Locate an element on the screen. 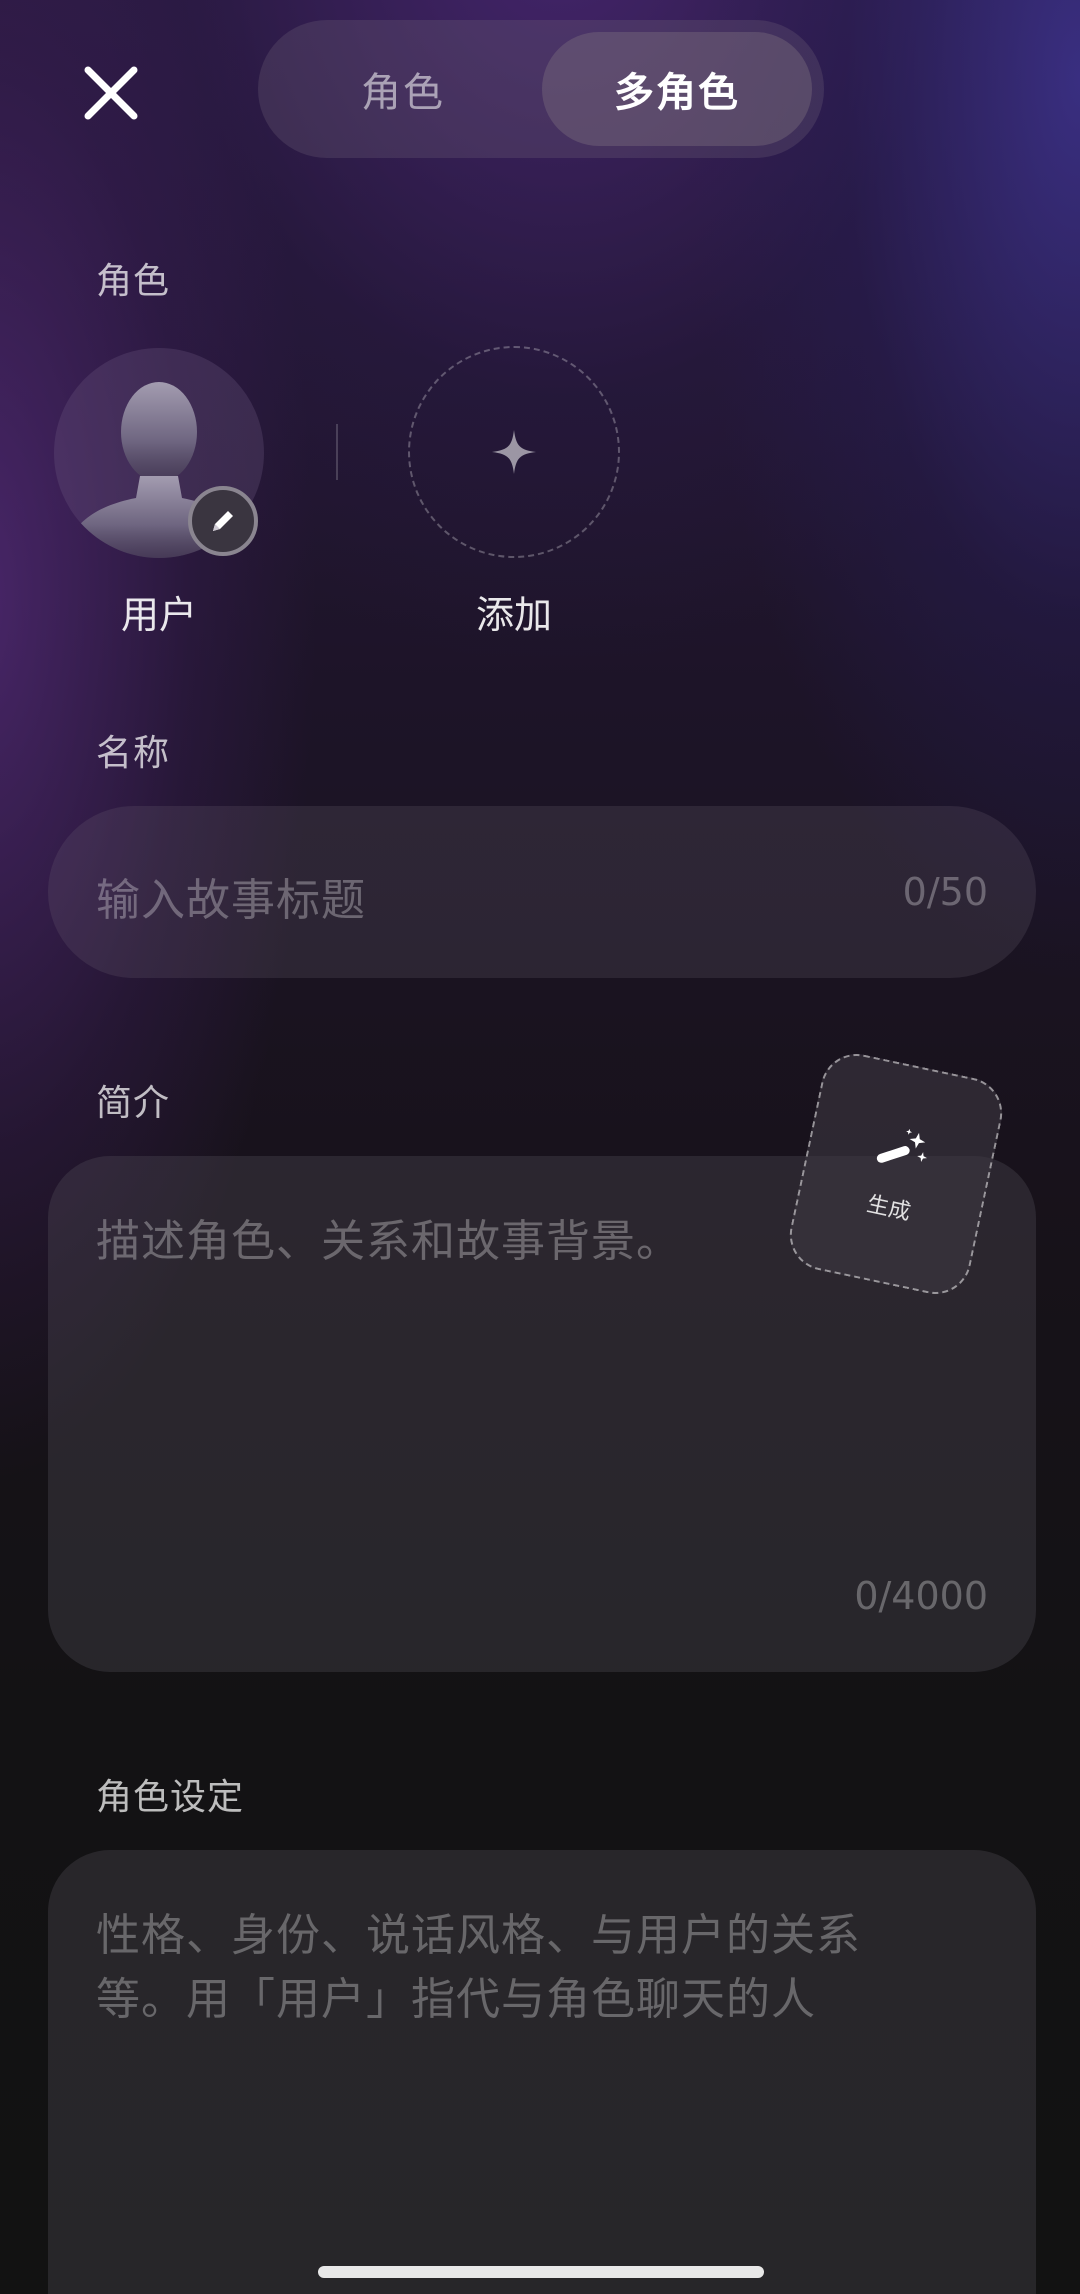  close-button is located at coordinates (111, 93).